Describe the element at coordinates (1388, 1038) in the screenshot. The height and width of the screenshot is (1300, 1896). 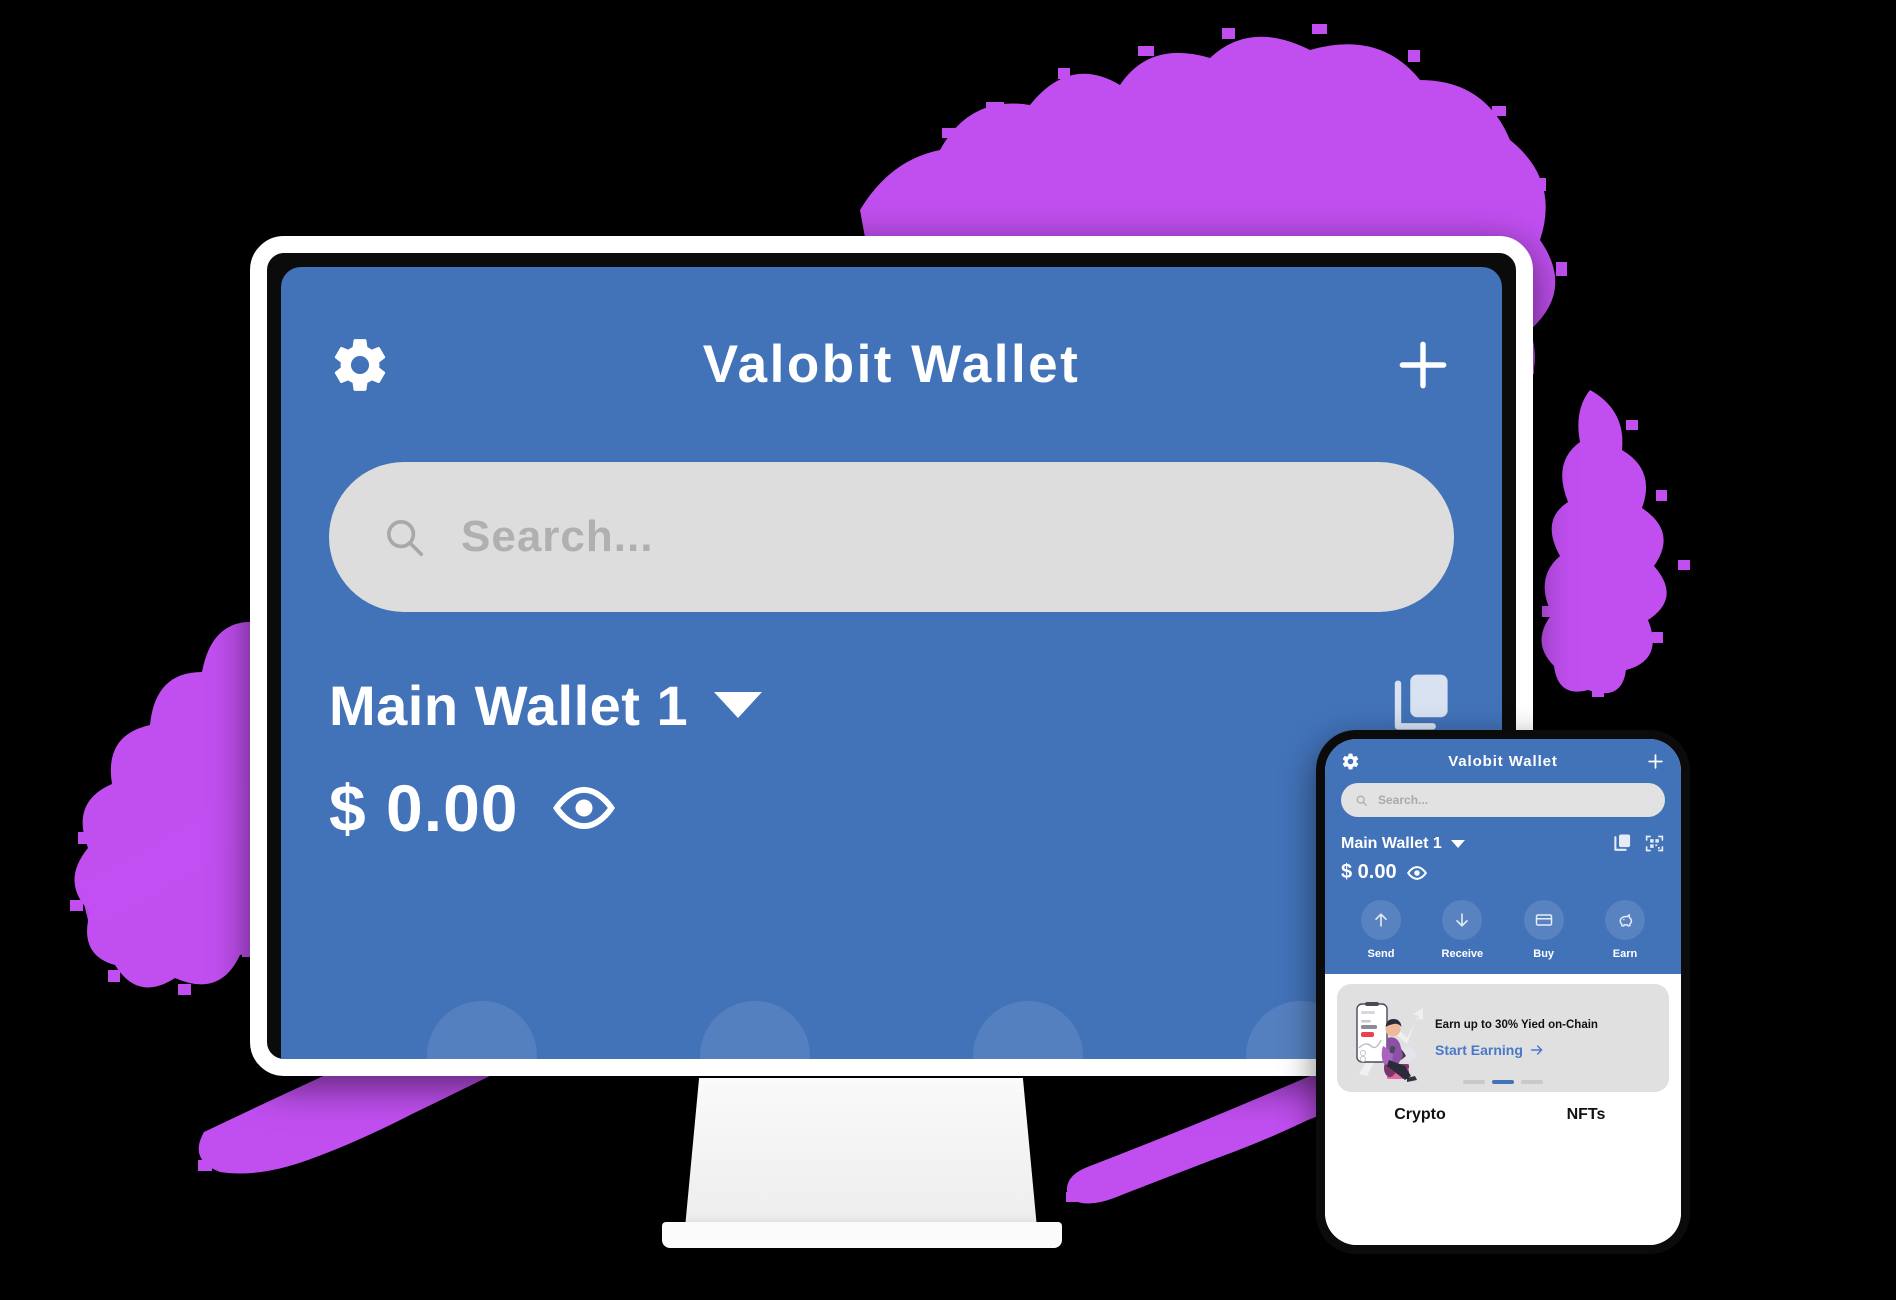
I see `person-with-phone-chart-illustration` at that location.